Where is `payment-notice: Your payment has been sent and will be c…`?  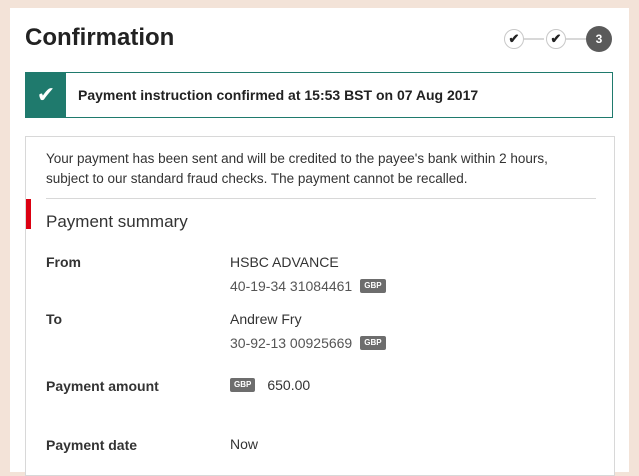 payment-notice: Your payment has been sent and will be c… is located at coordinates (297, 168).